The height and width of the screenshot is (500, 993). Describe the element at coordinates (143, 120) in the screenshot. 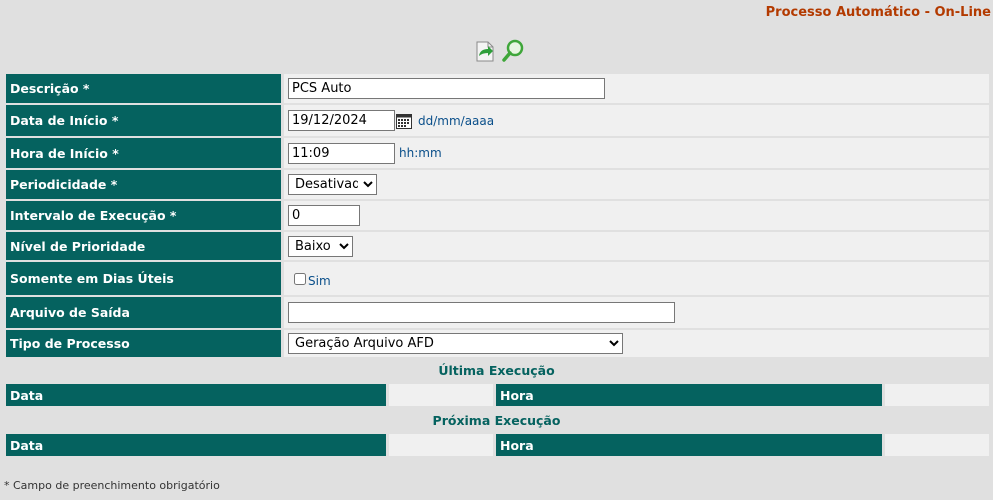

I see `data-inicio-label: Data de Início *` at that location.